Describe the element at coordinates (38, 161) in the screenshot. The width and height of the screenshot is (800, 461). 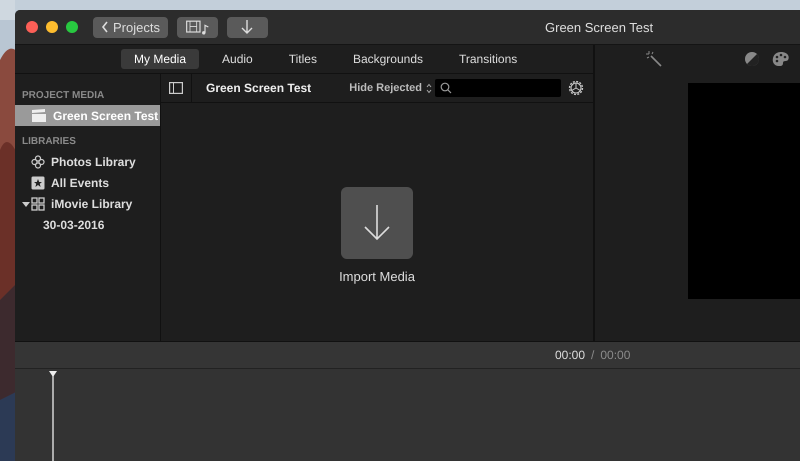
I see `flower-icon` at that location.